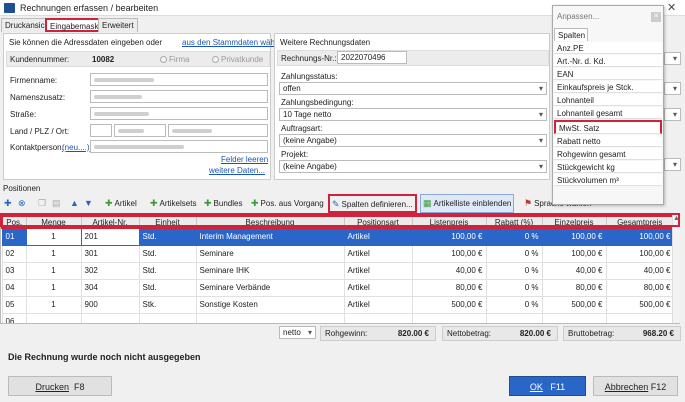 This screenshot has width=685, height=402. Describe the element at coordinates (287, 203) in the screenshot. I see `pos-aus-vorgang-button: ✚ Pos. aus Vorgang` at that location.